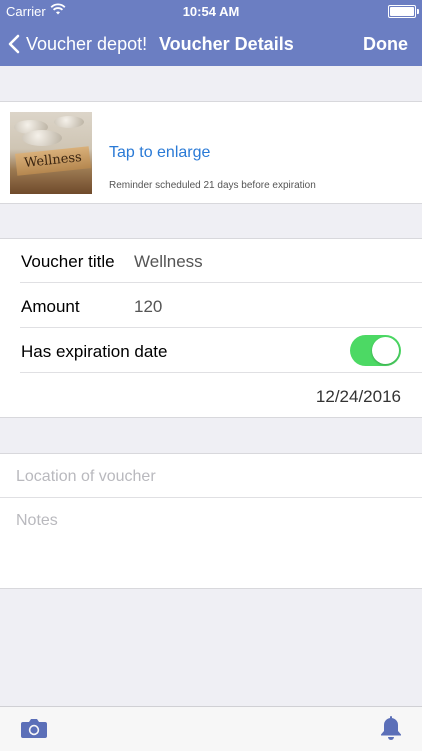  Describe the element at coordinates (211, 476) in the screenshot. I see `location-row: Location of voucher` at that location.